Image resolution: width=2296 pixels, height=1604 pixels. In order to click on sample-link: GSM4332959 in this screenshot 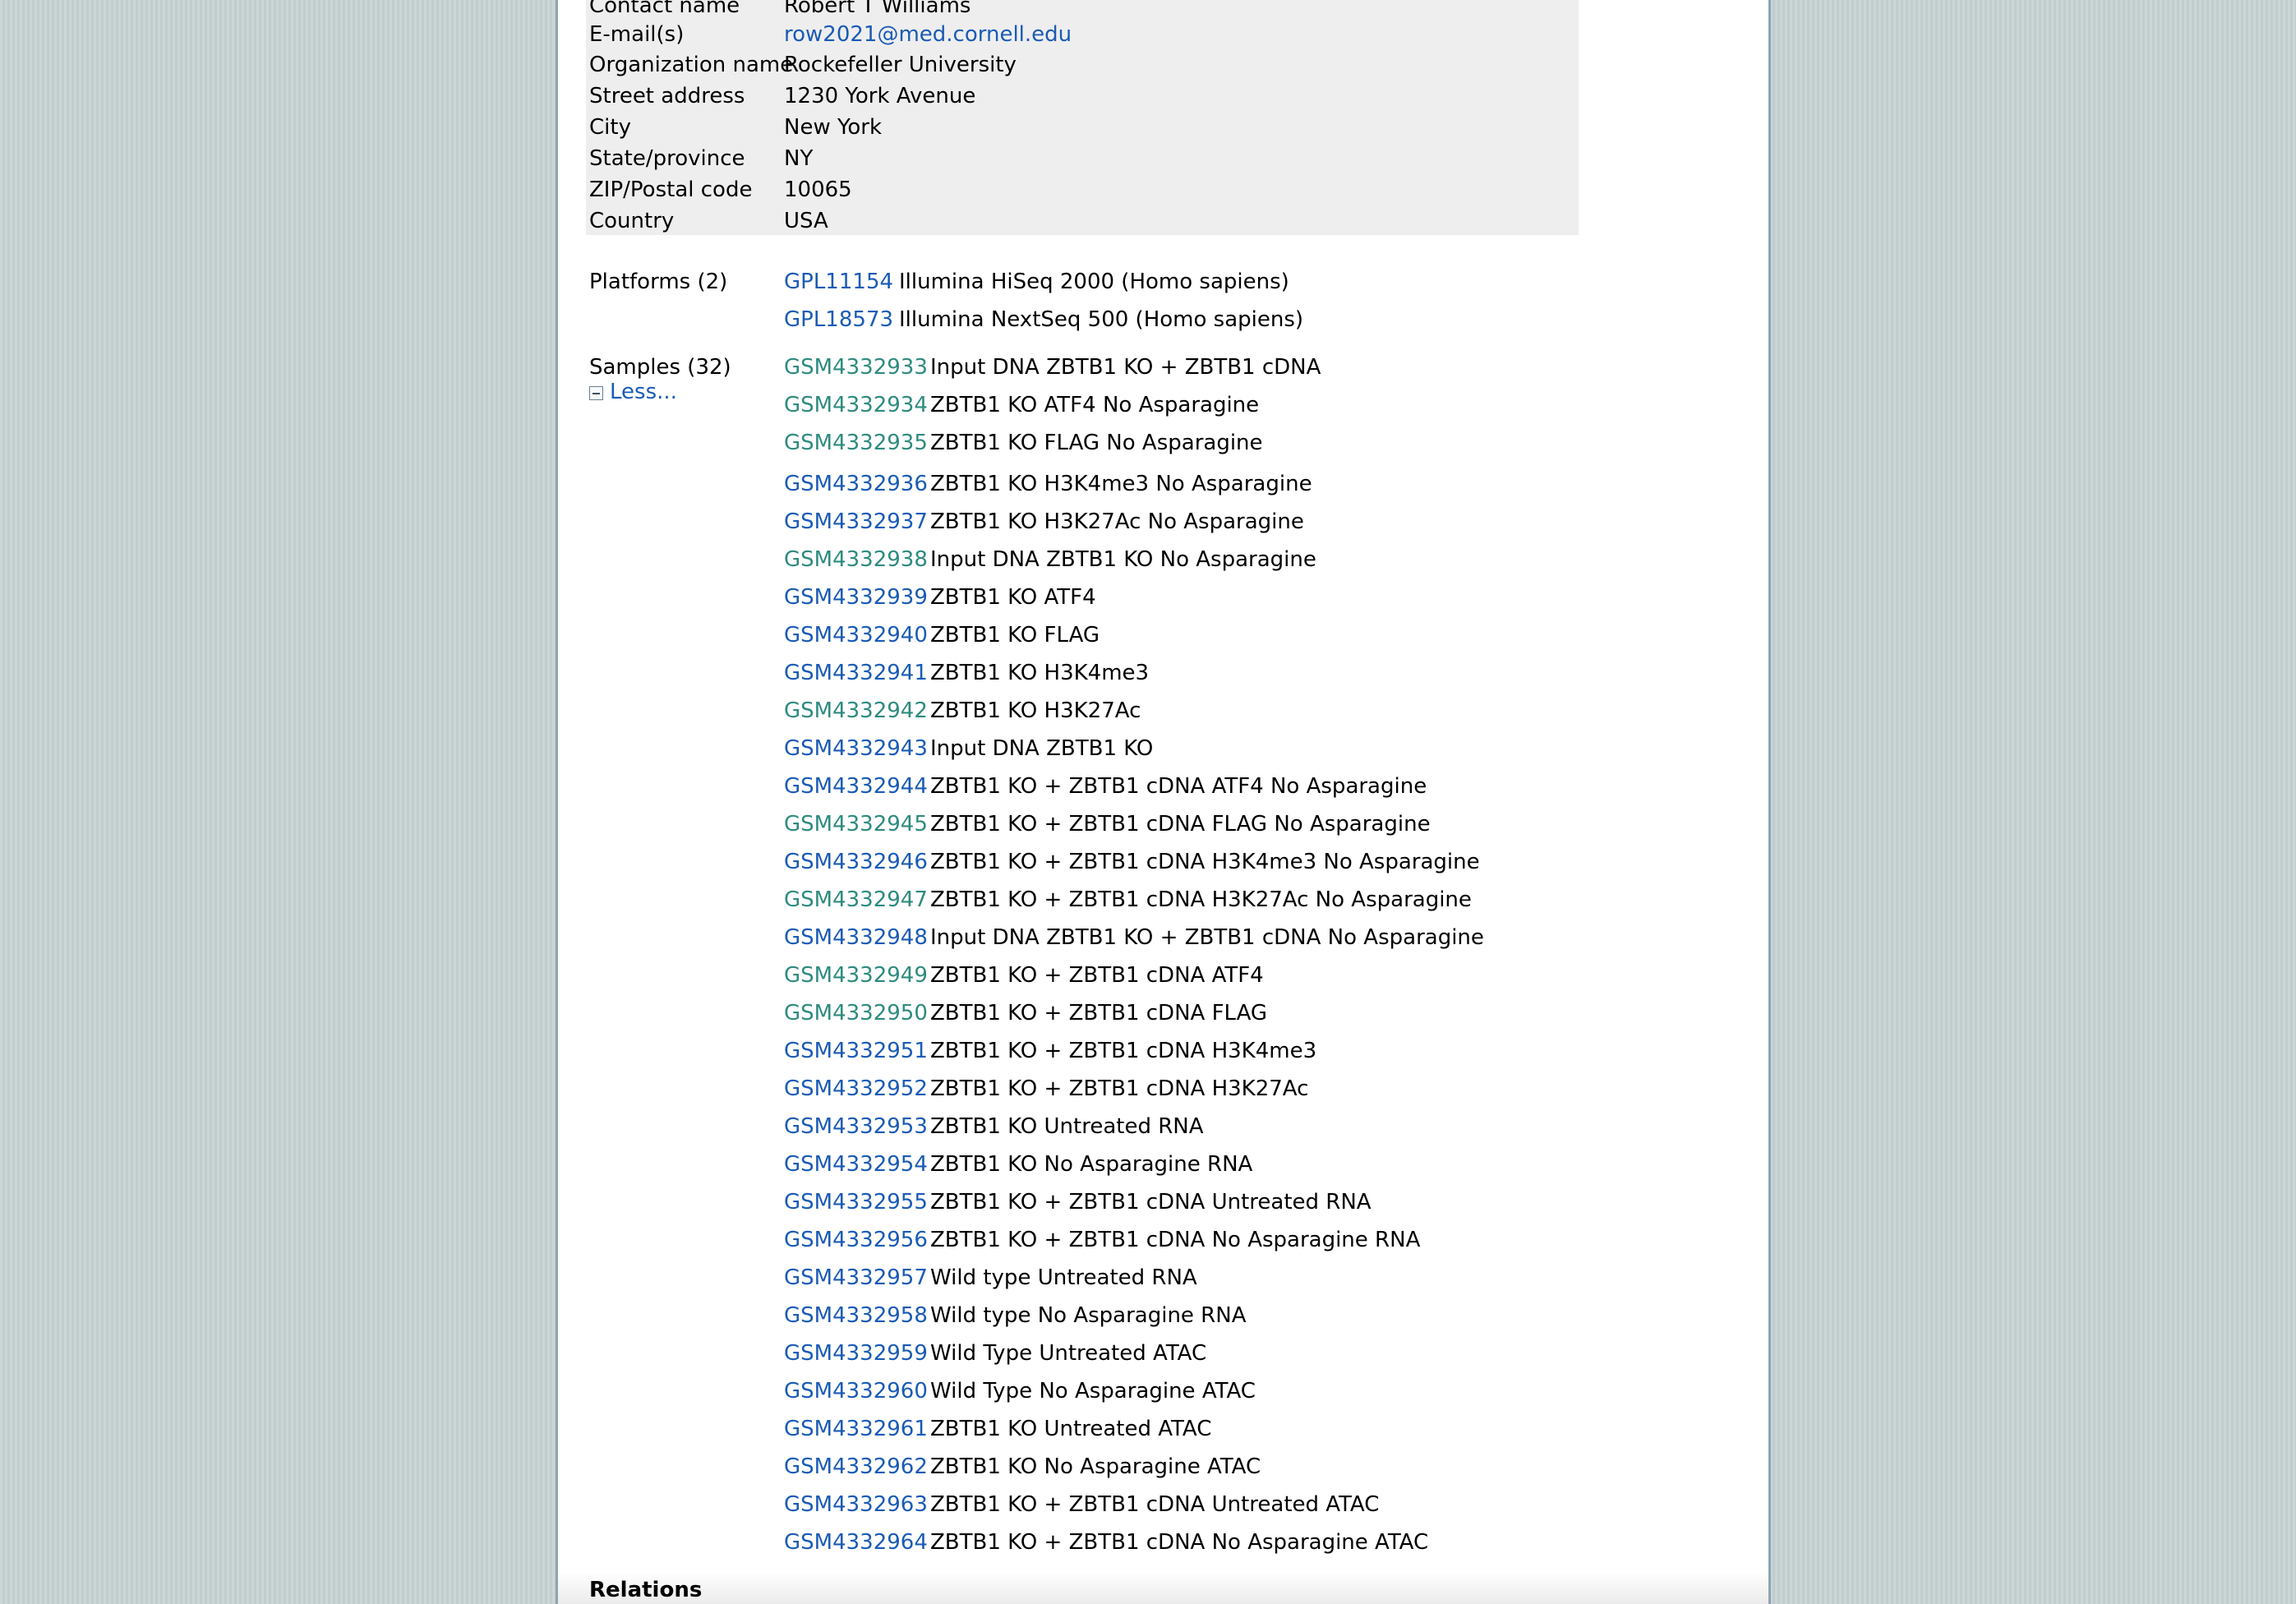, I will do `click(856, 1353)`.